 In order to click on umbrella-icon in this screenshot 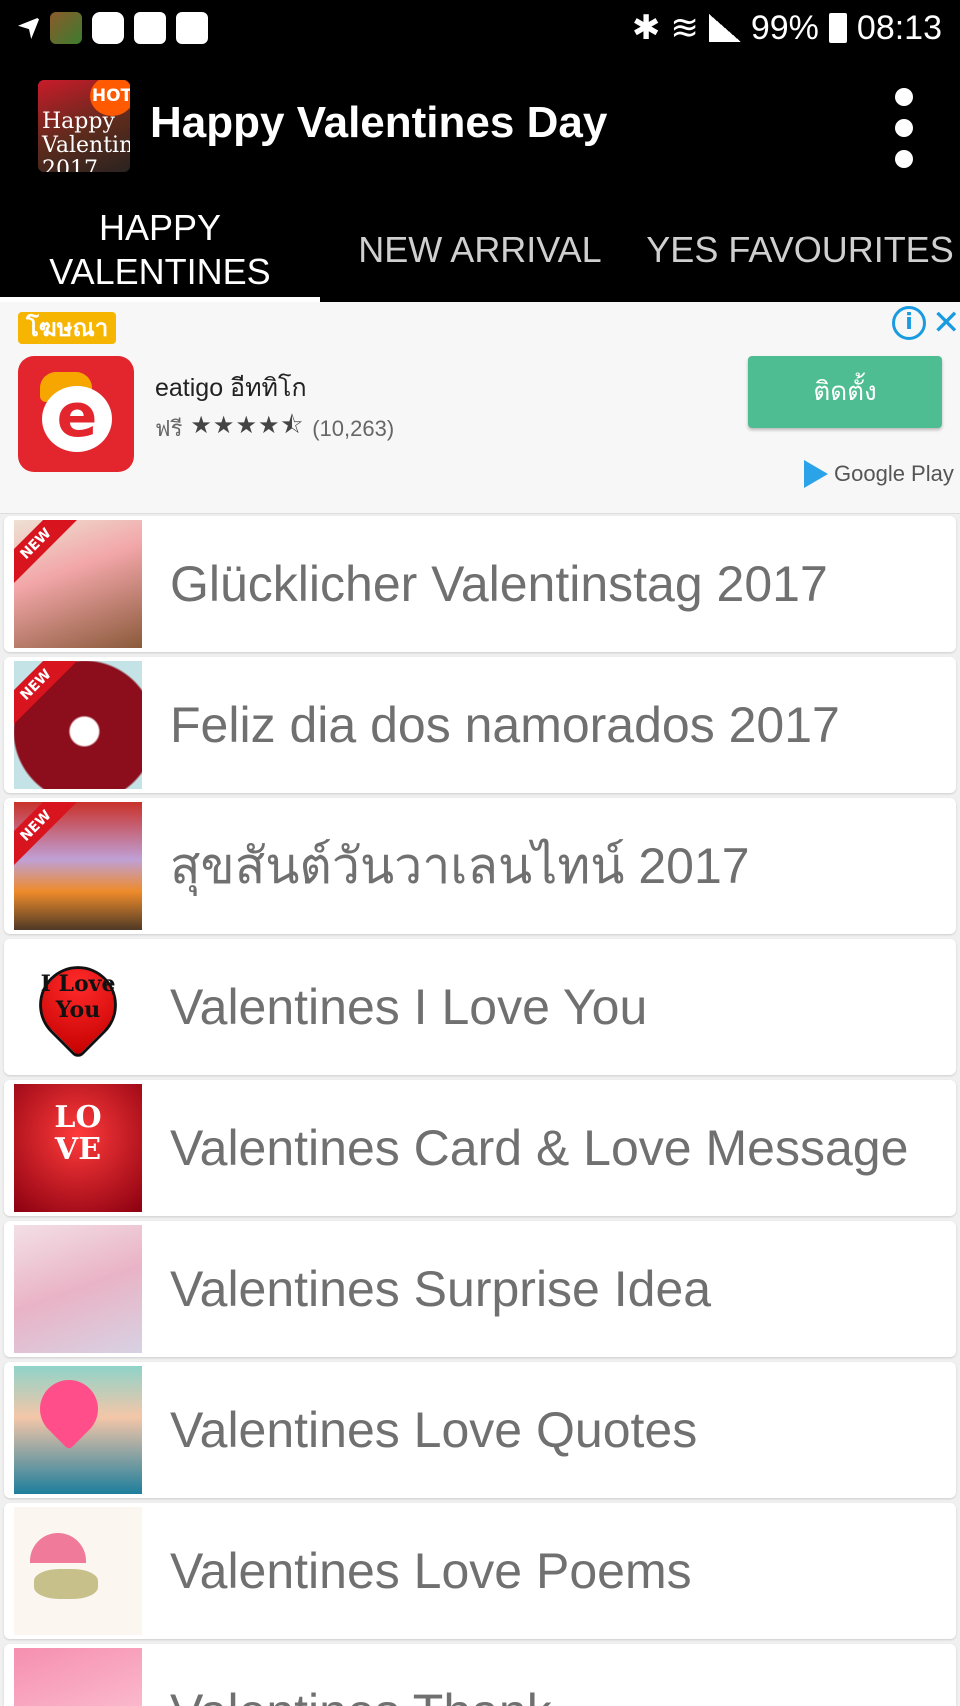, I will do `click(58, 1548)`.